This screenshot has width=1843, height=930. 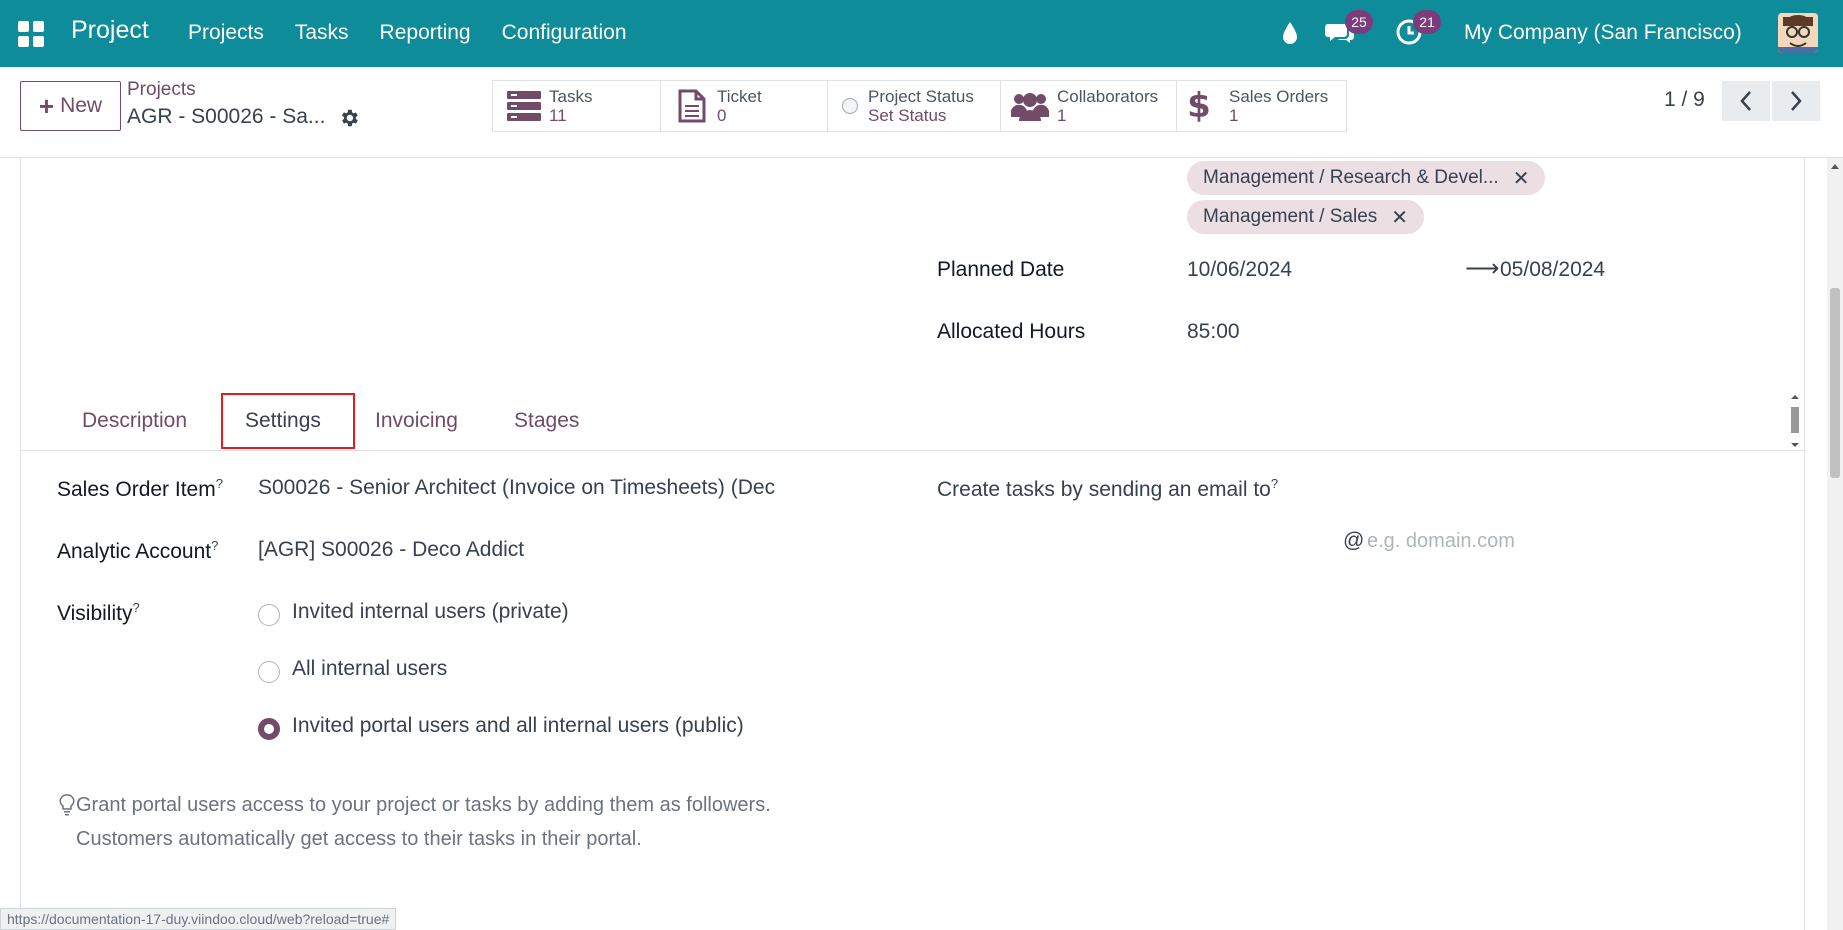 I want to click on scroll-up-icon, so click(x=1835, y=166).